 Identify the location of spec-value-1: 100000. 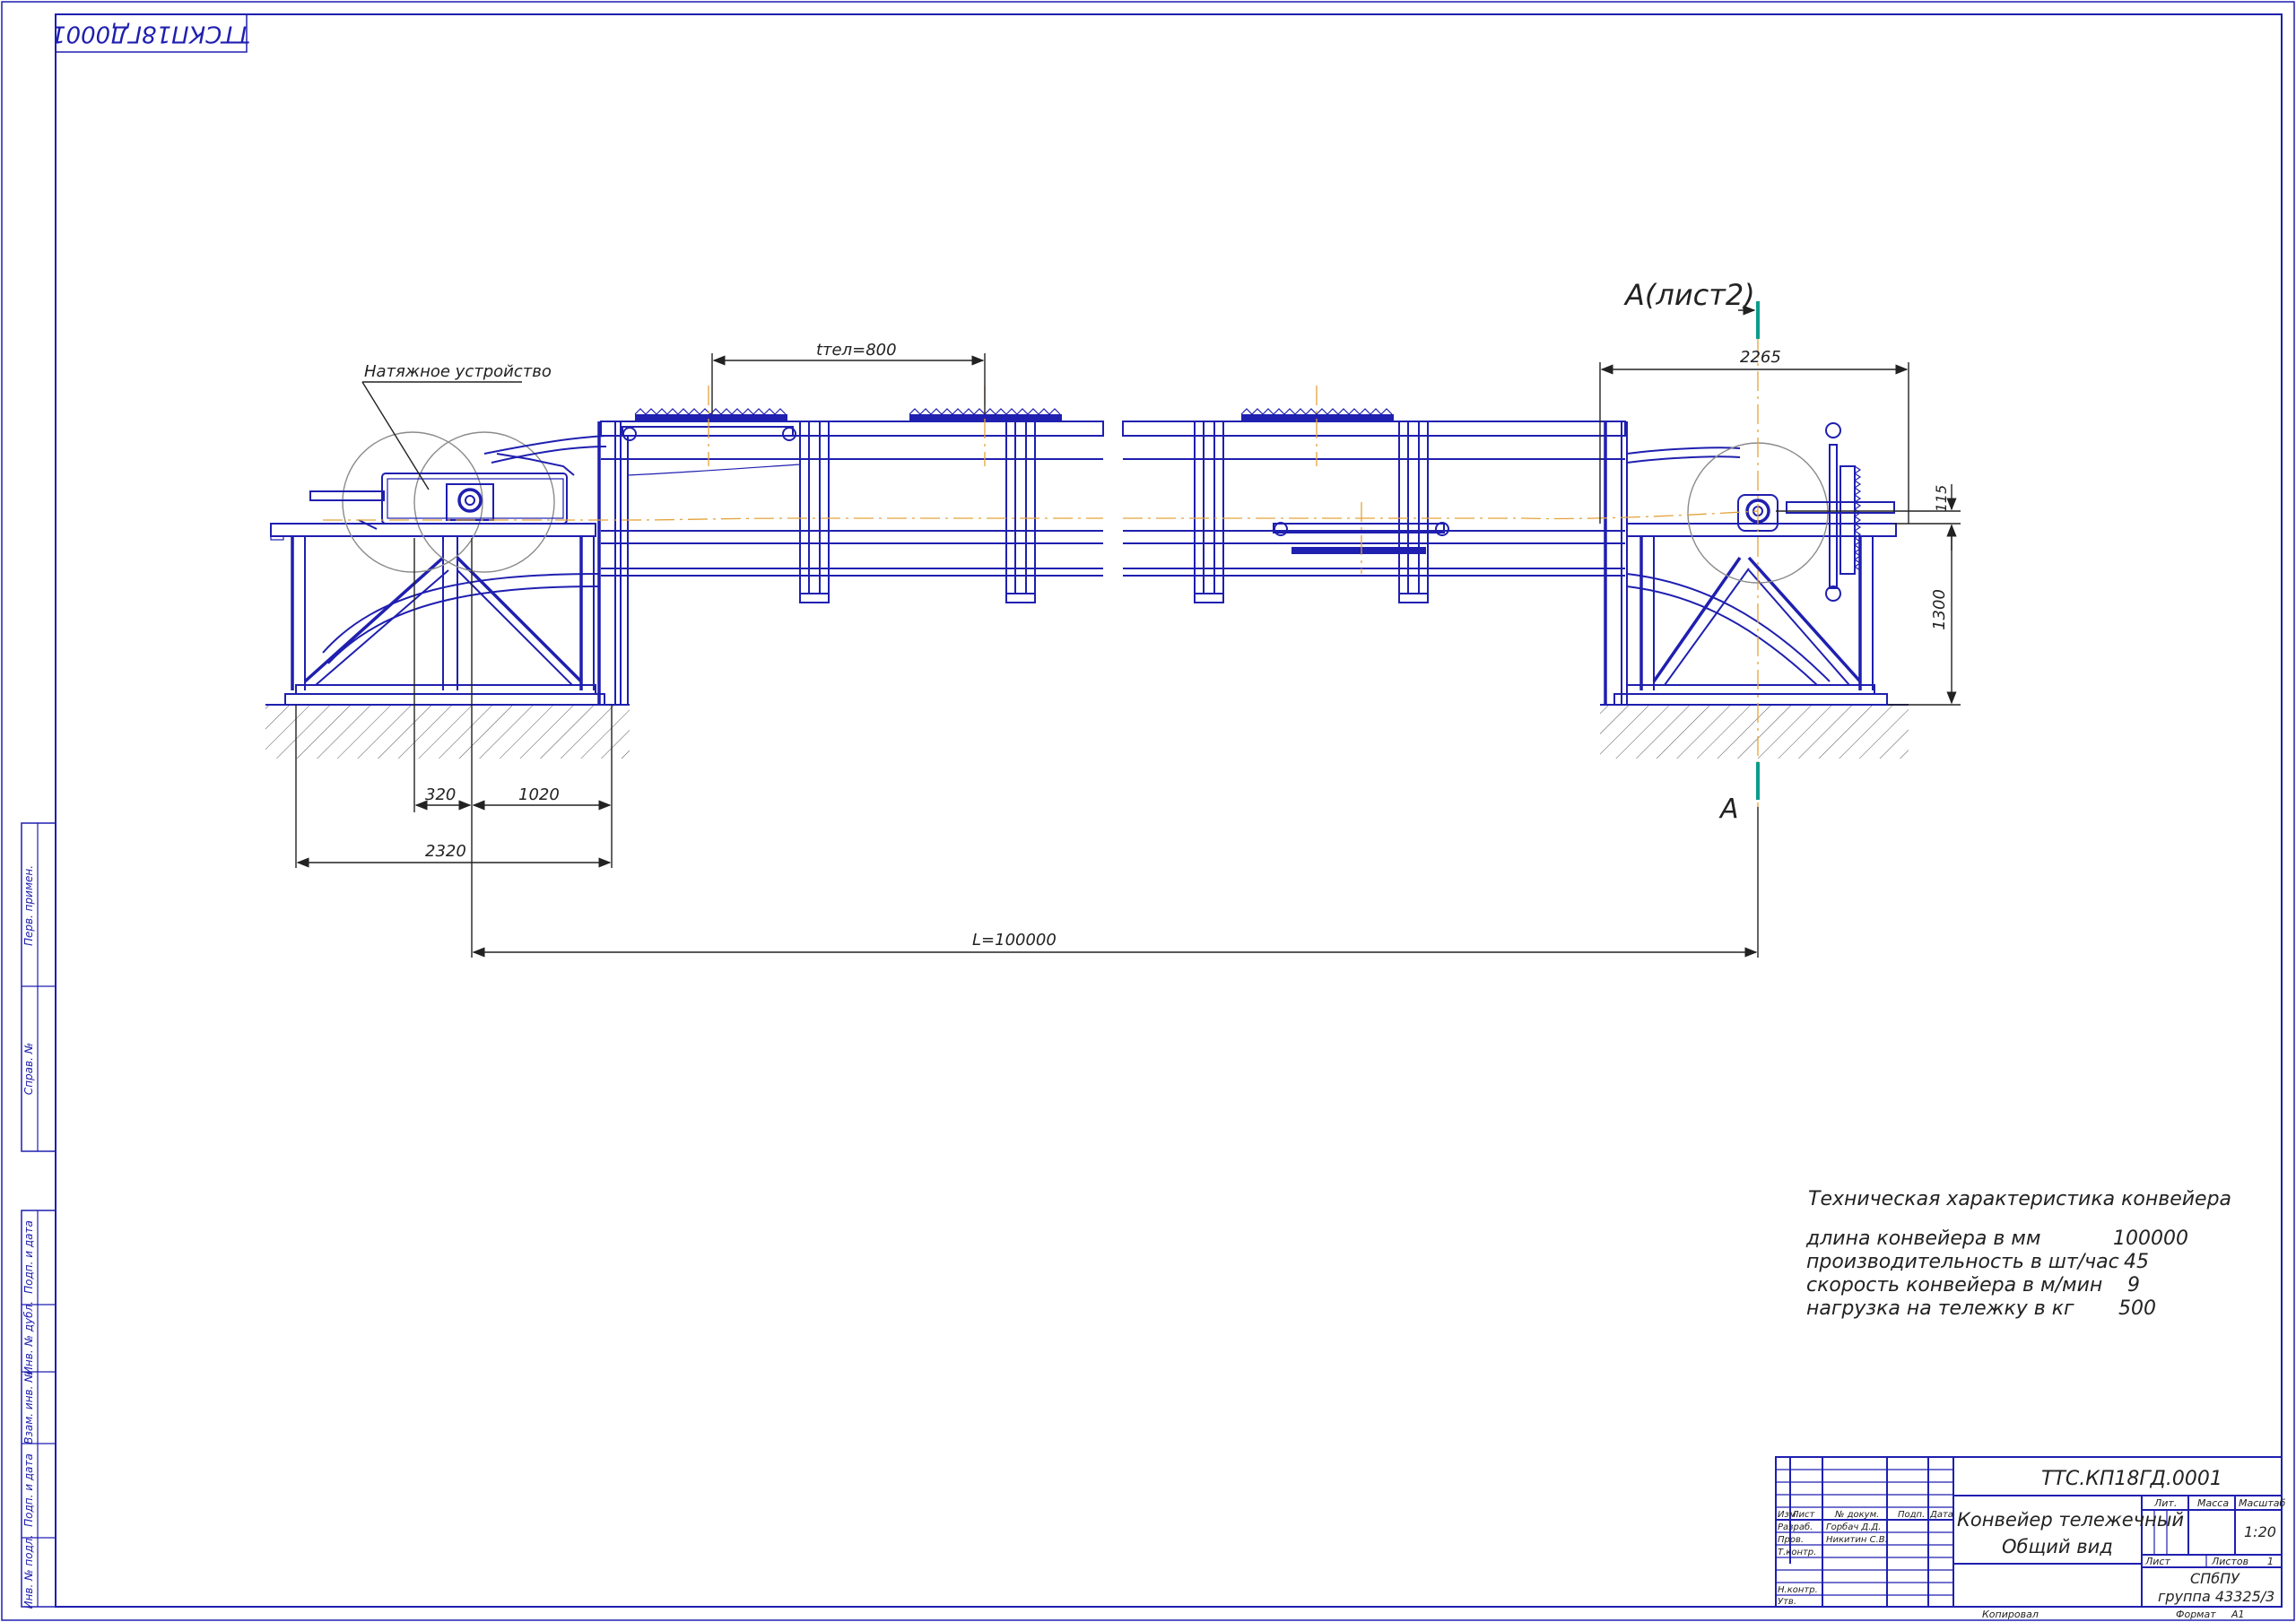
(2150, 1238).